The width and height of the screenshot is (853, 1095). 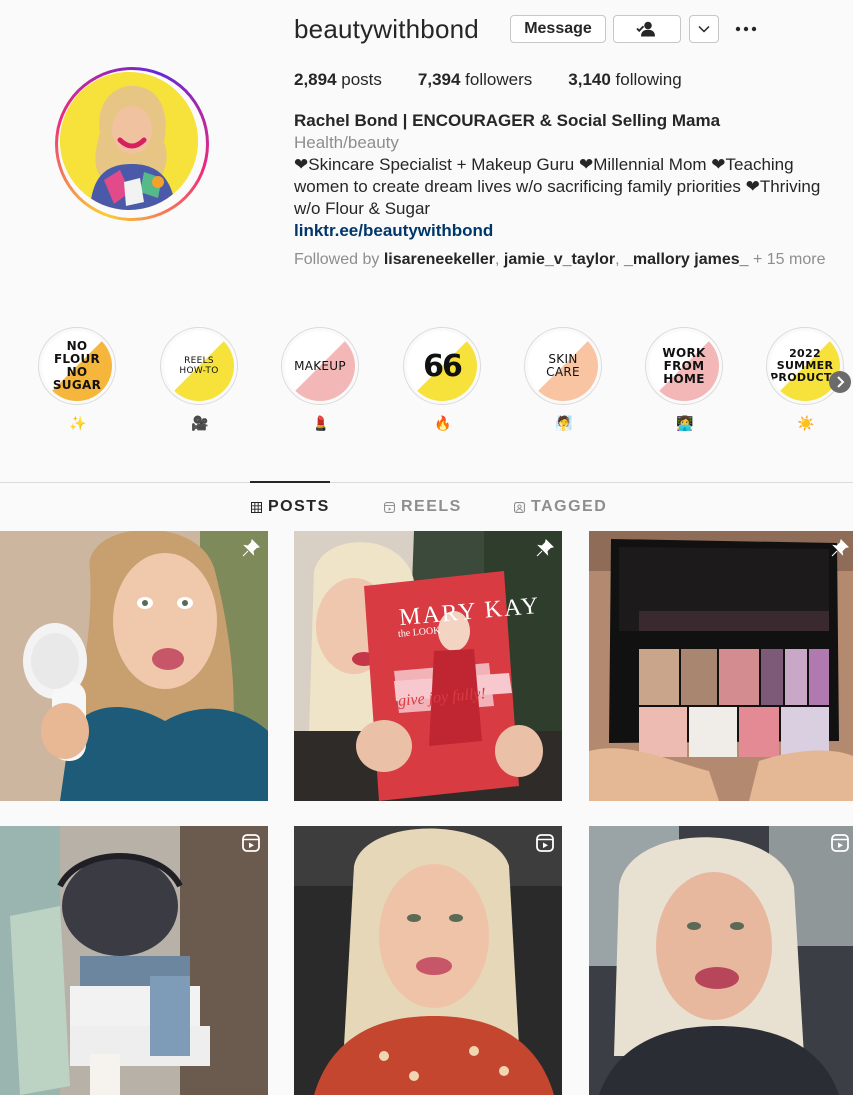 I want to click on avatar-photo, so click(x=129, y=141).